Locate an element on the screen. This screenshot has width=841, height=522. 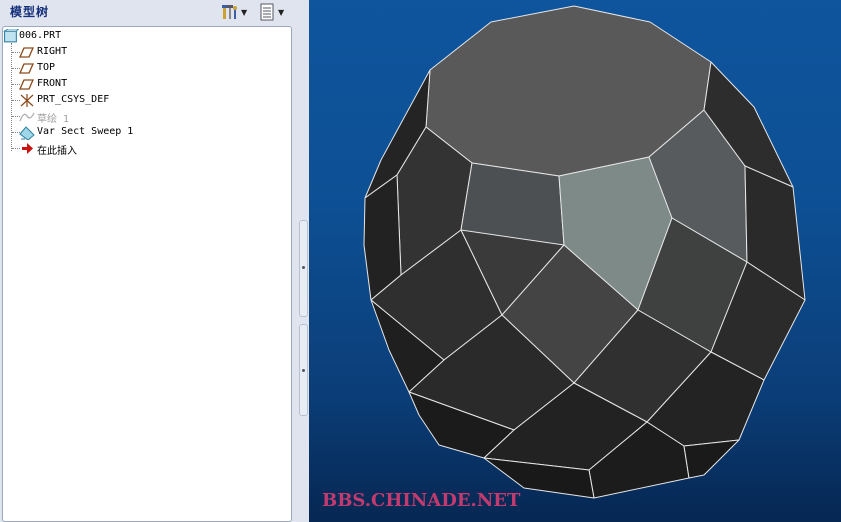
tree-item-csys: PRT_CSYS_DEF is located at coordinates (143, 100).